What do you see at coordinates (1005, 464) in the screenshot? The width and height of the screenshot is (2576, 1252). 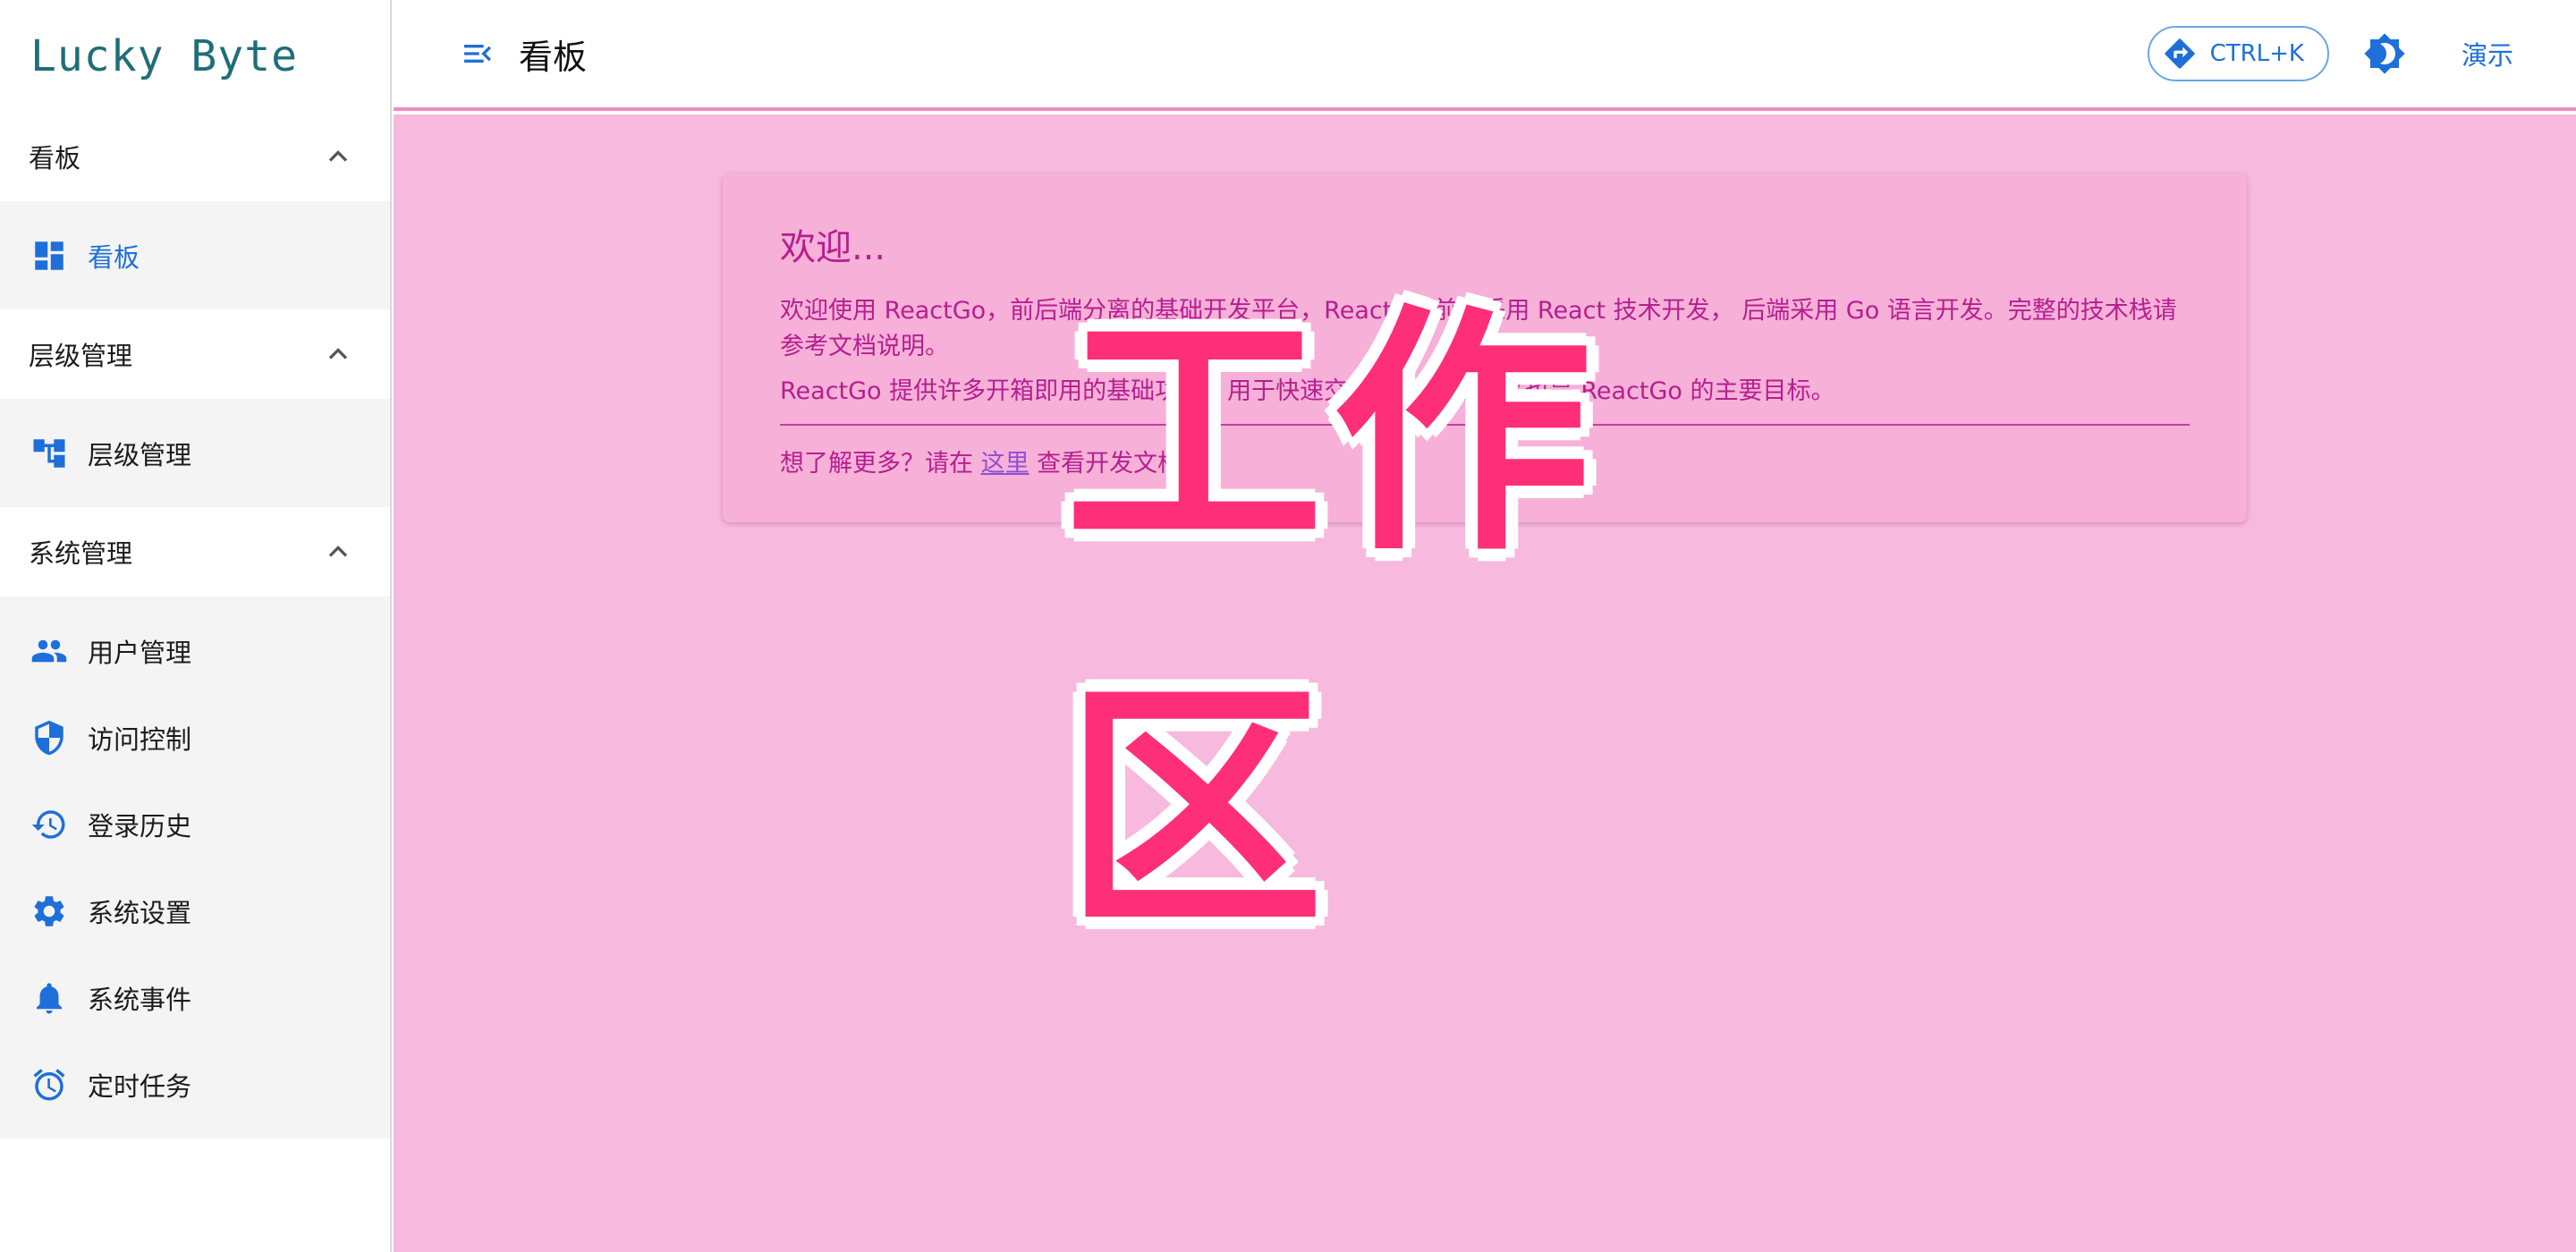 I see `docs-link: 这里` at bounding box center [1005, 464].